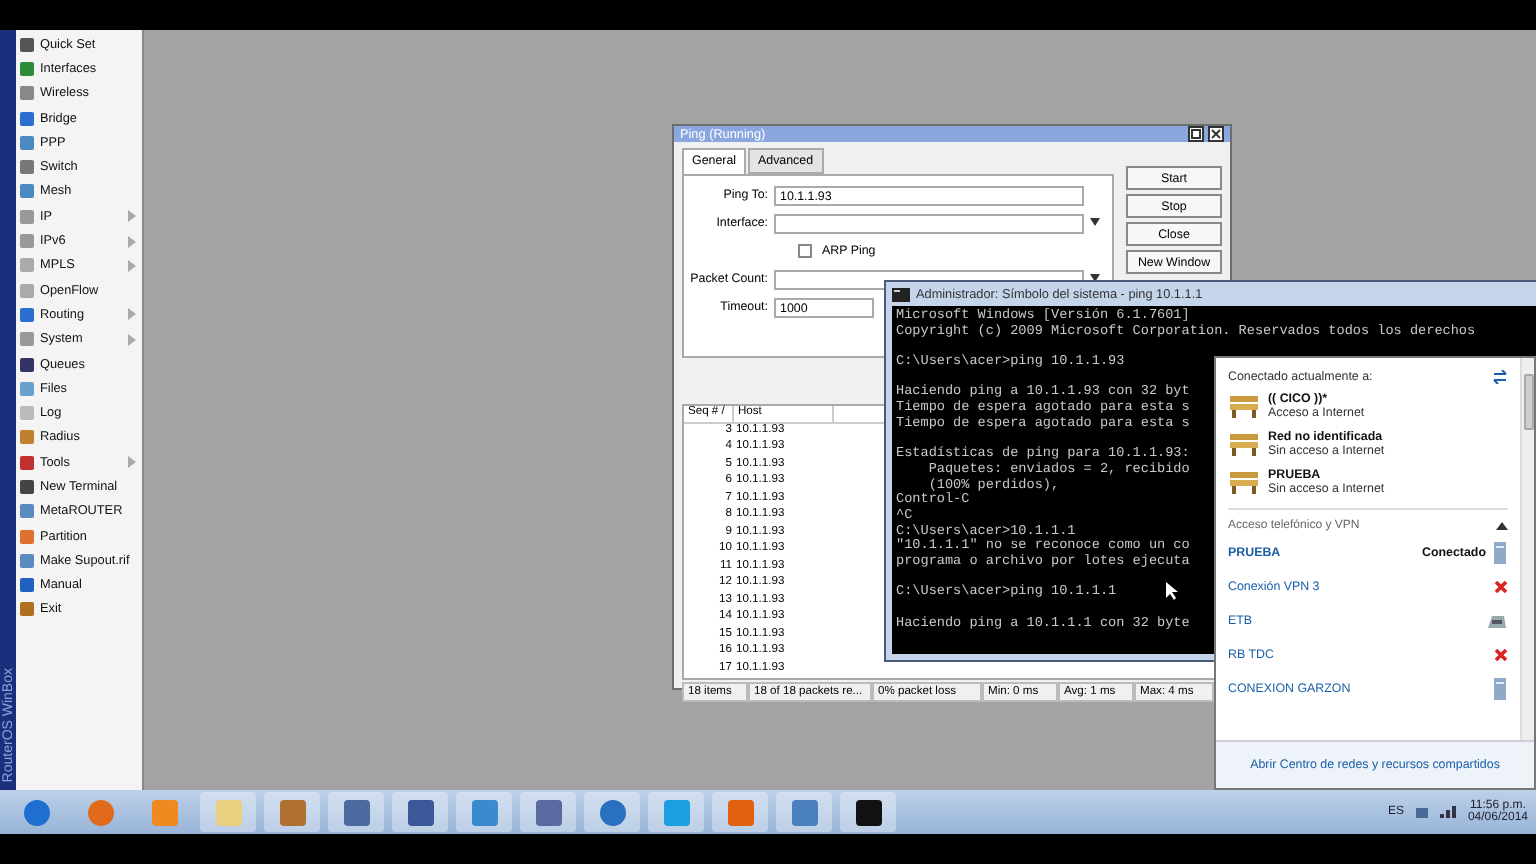 Image resolution: width=1536 pixels, height=864 pixels. Describe the element at coordinates (1216, 134) in the screenshot. I see `close-icon` at that location.